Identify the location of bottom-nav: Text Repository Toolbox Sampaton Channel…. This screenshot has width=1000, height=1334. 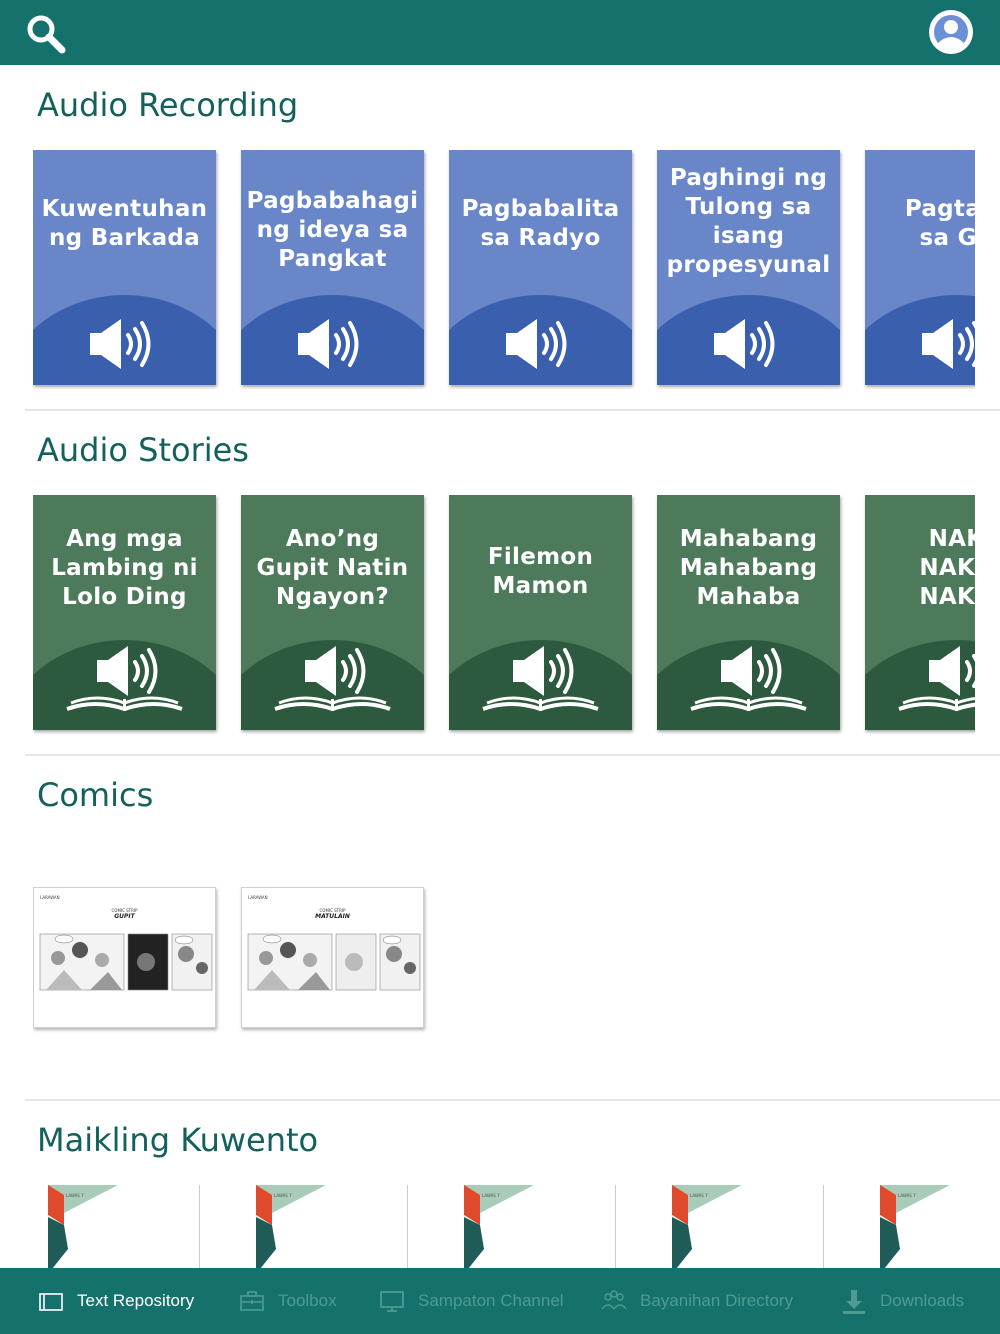
(500, 1301).